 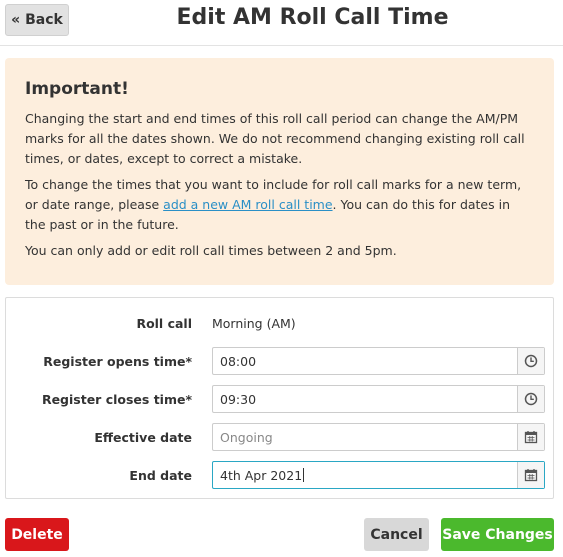 What do you see at coordinates (365, 399) in the screenshot?
I see `closes-time-value: 09:30` at bounding box center [365, 399].